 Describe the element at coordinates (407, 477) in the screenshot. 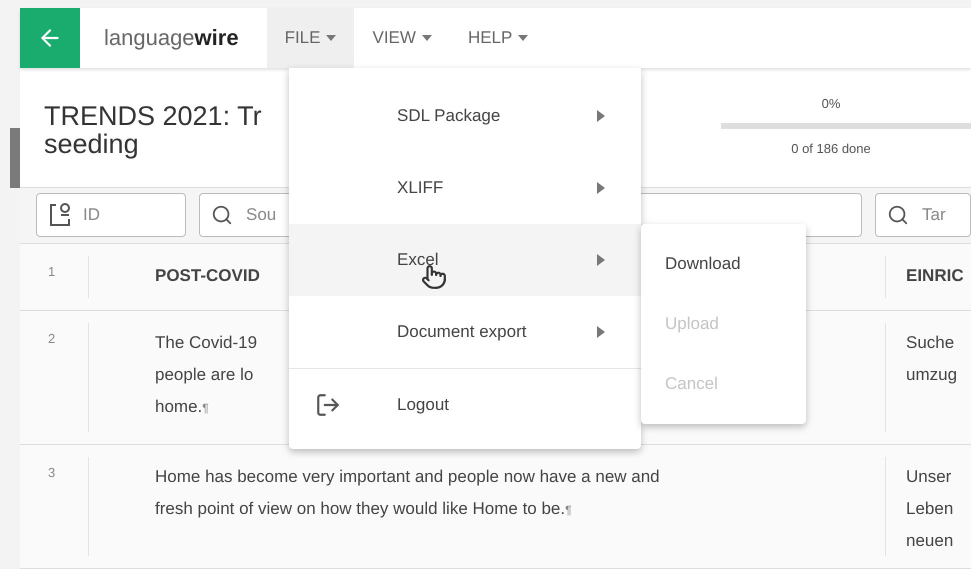

I see `source-text: Home has become very important and people now have a new and` at that location.